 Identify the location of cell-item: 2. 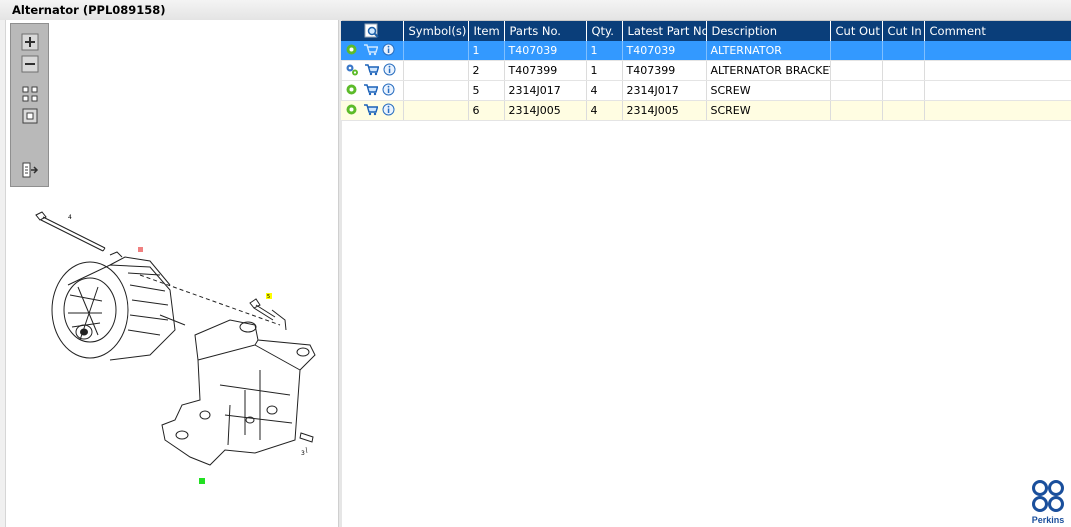
(486, 70).